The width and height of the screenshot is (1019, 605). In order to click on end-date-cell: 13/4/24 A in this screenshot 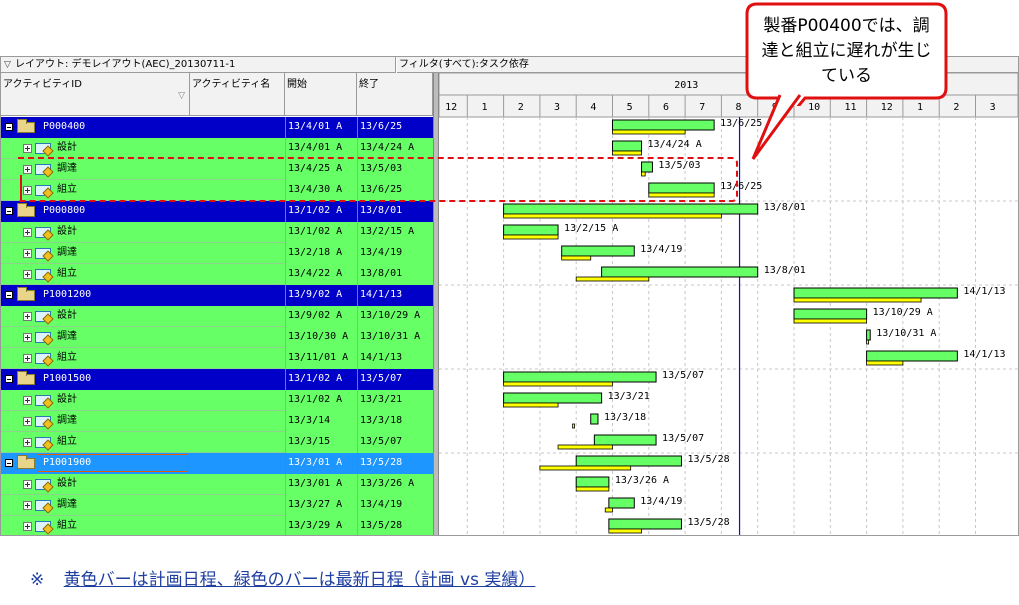, I will do `click(393, 148)`.